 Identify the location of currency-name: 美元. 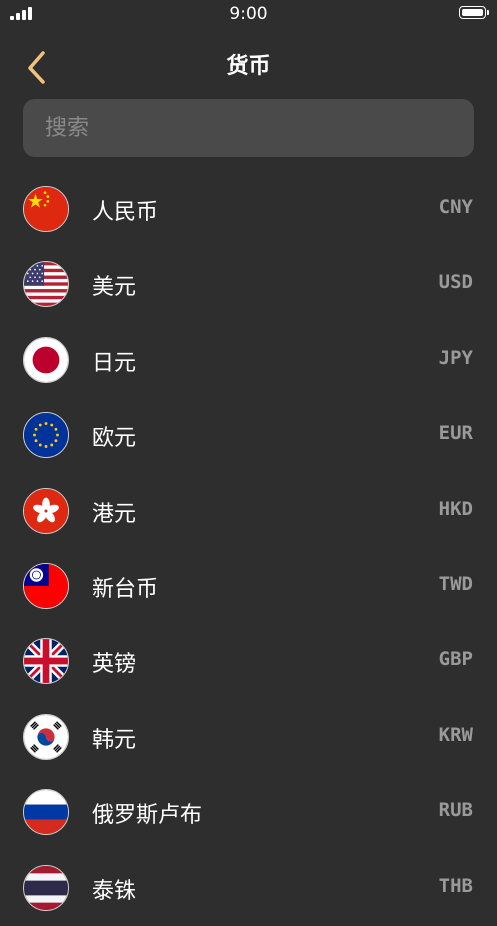
(114, 288).